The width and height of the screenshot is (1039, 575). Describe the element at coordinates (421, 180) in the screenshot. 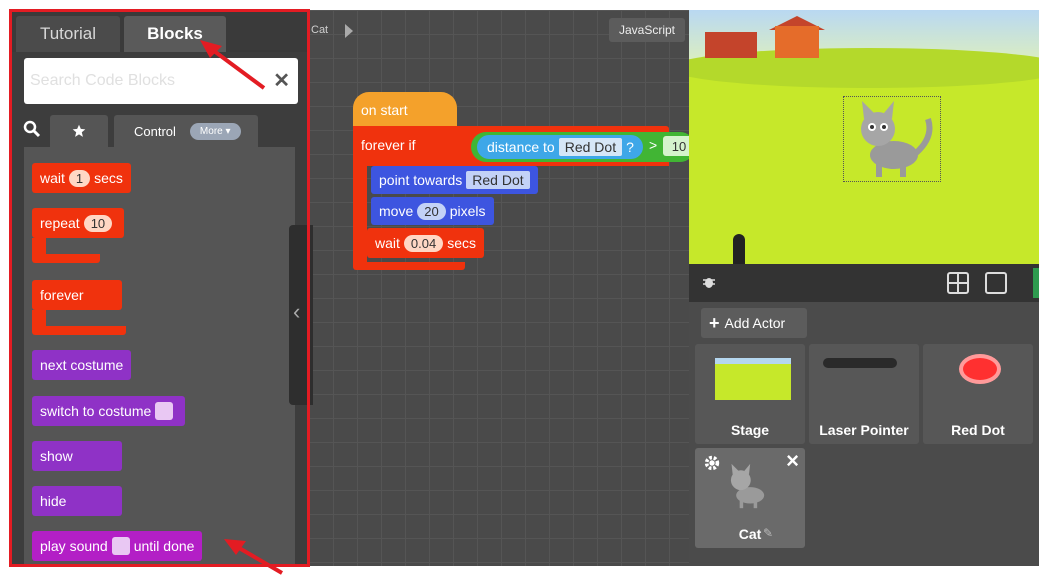

I see `point-towards-label: point towards` at that location.